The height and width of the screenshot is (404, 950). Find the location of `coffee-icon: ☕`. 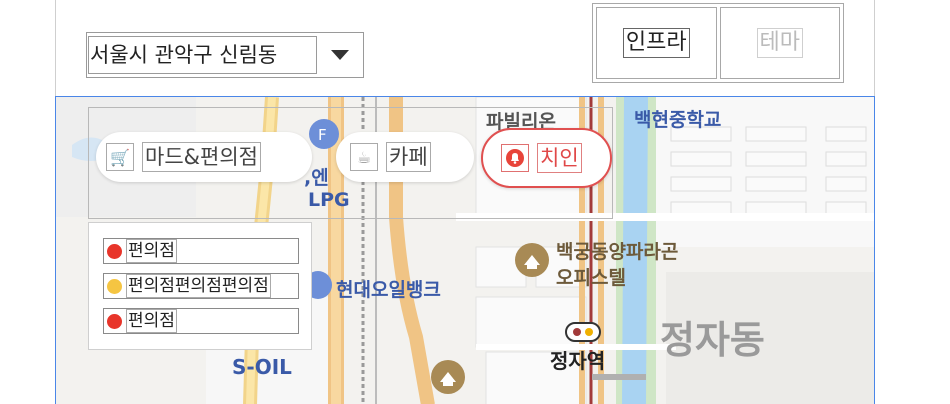

coffee-icon: ☕ is located at coordinates (364, 157).